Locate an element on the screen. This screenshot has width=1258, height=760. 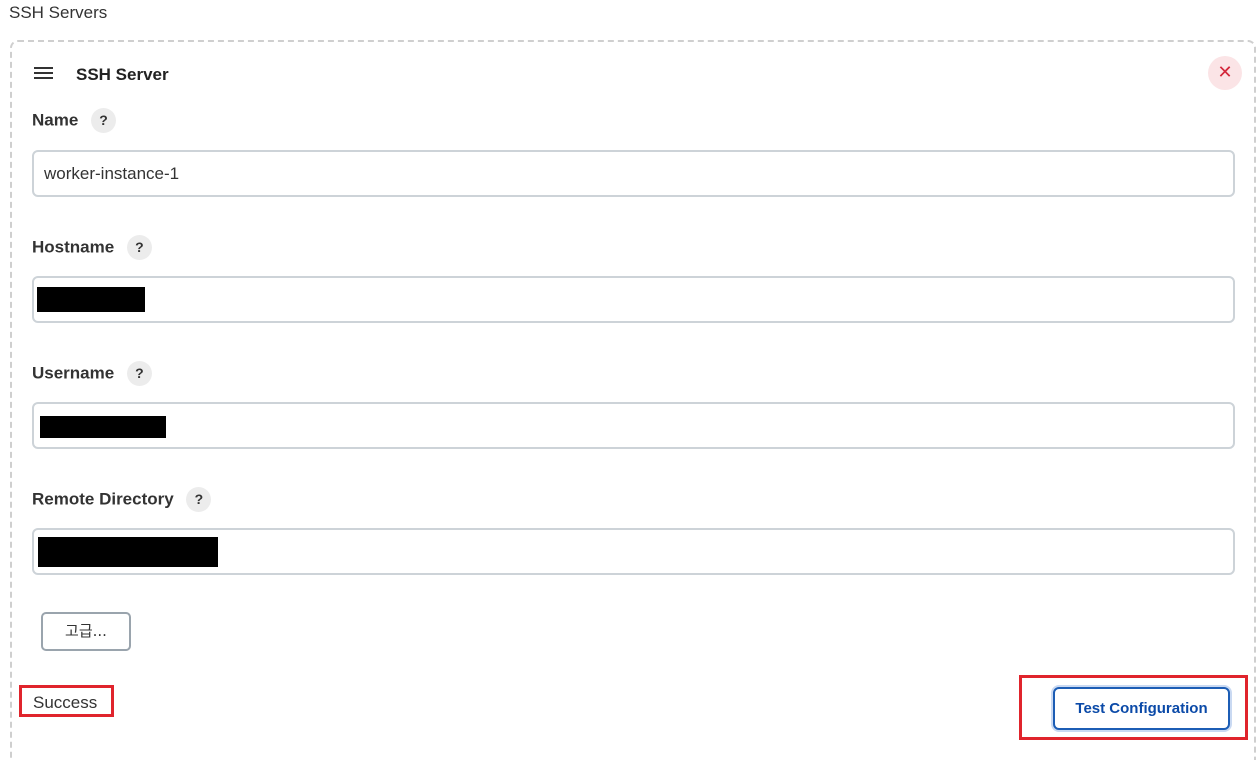
test-status-text: Success is located at coordinates (65, 702).